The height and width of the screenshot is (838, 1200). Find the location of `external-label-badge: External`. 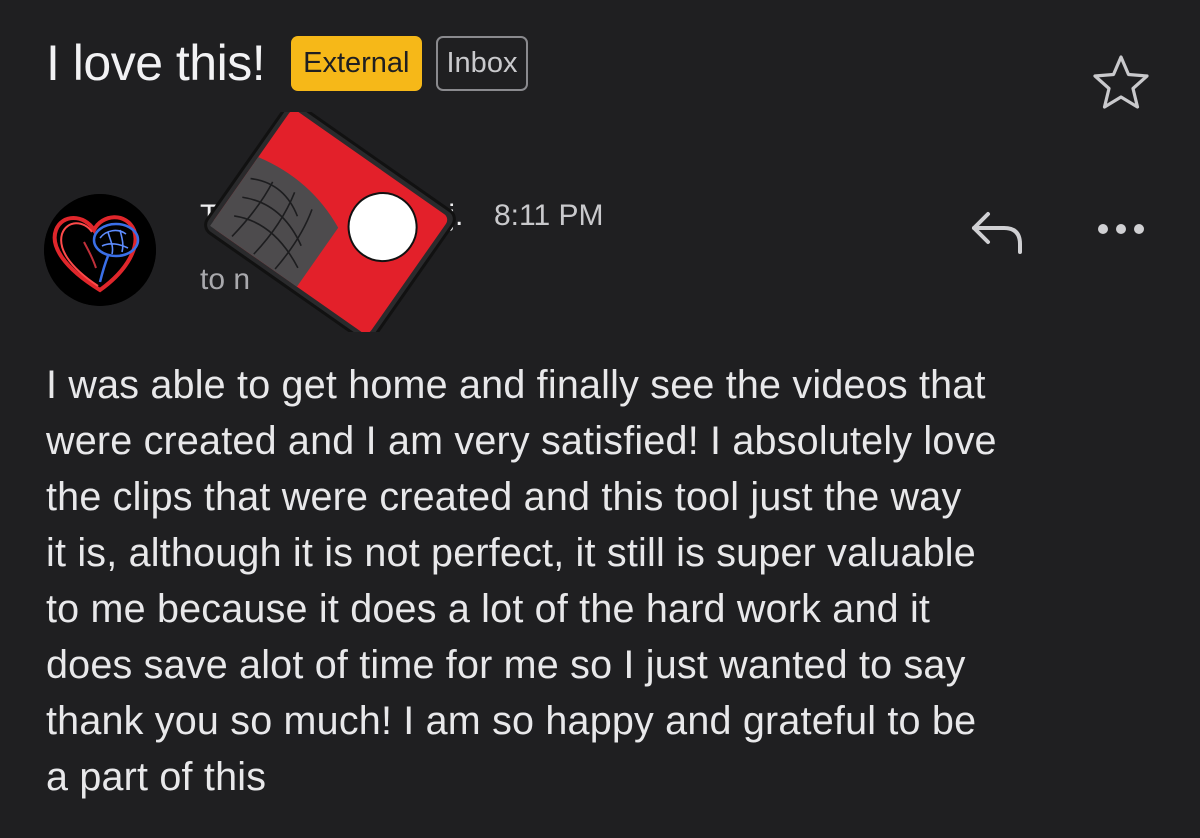

external-label-badge: External is located at coordinates (356, 63).